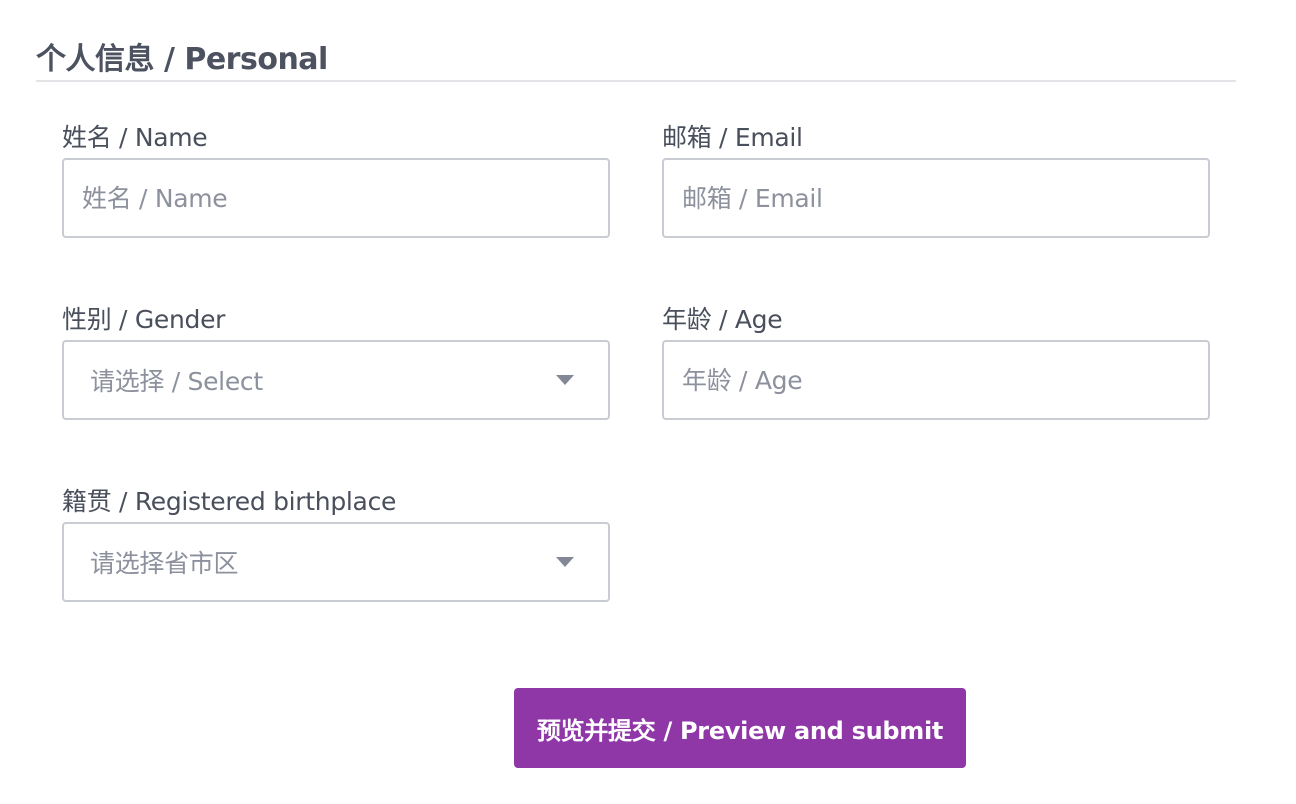  Describe the element at coordinates (732, 137) in the screenshot. I see `email-label: 邮箱 / Email` at that location.